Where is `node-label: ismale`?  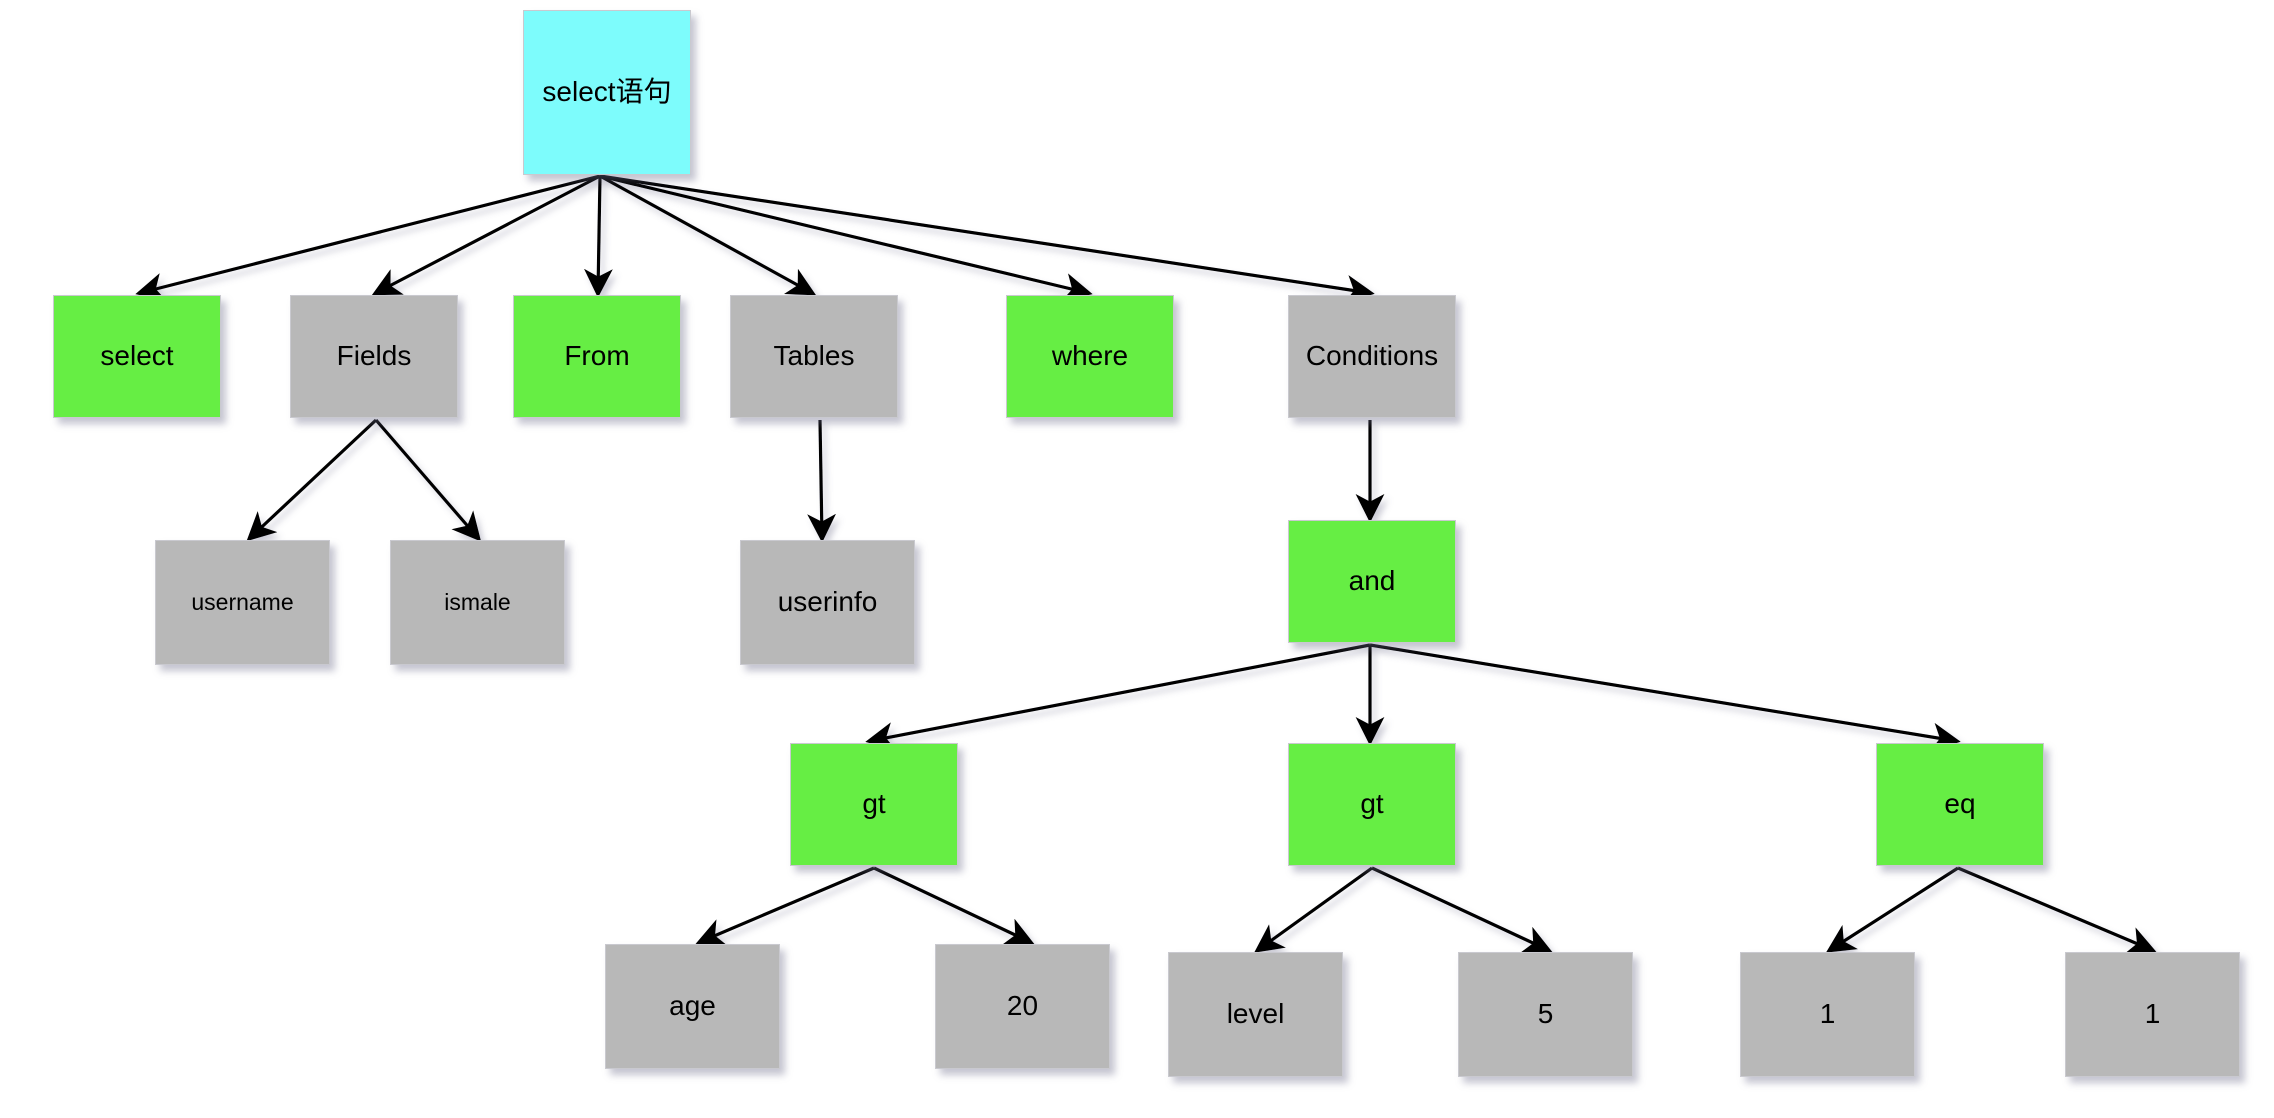 node-label: ismale is located at coordinates (477, 601).